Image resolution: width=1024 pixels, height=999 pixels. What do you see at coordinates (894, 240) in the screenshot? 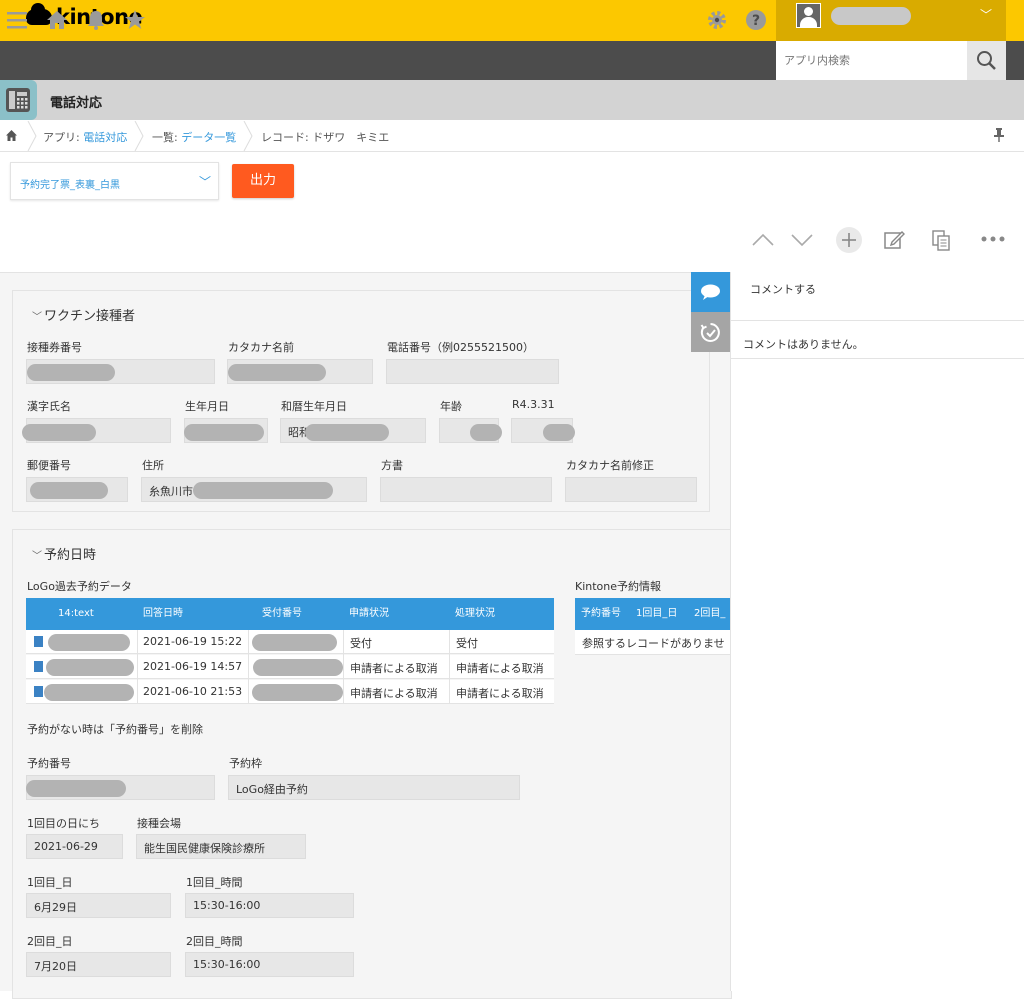
I see `edit-icon` at bounding box center [894, 240].